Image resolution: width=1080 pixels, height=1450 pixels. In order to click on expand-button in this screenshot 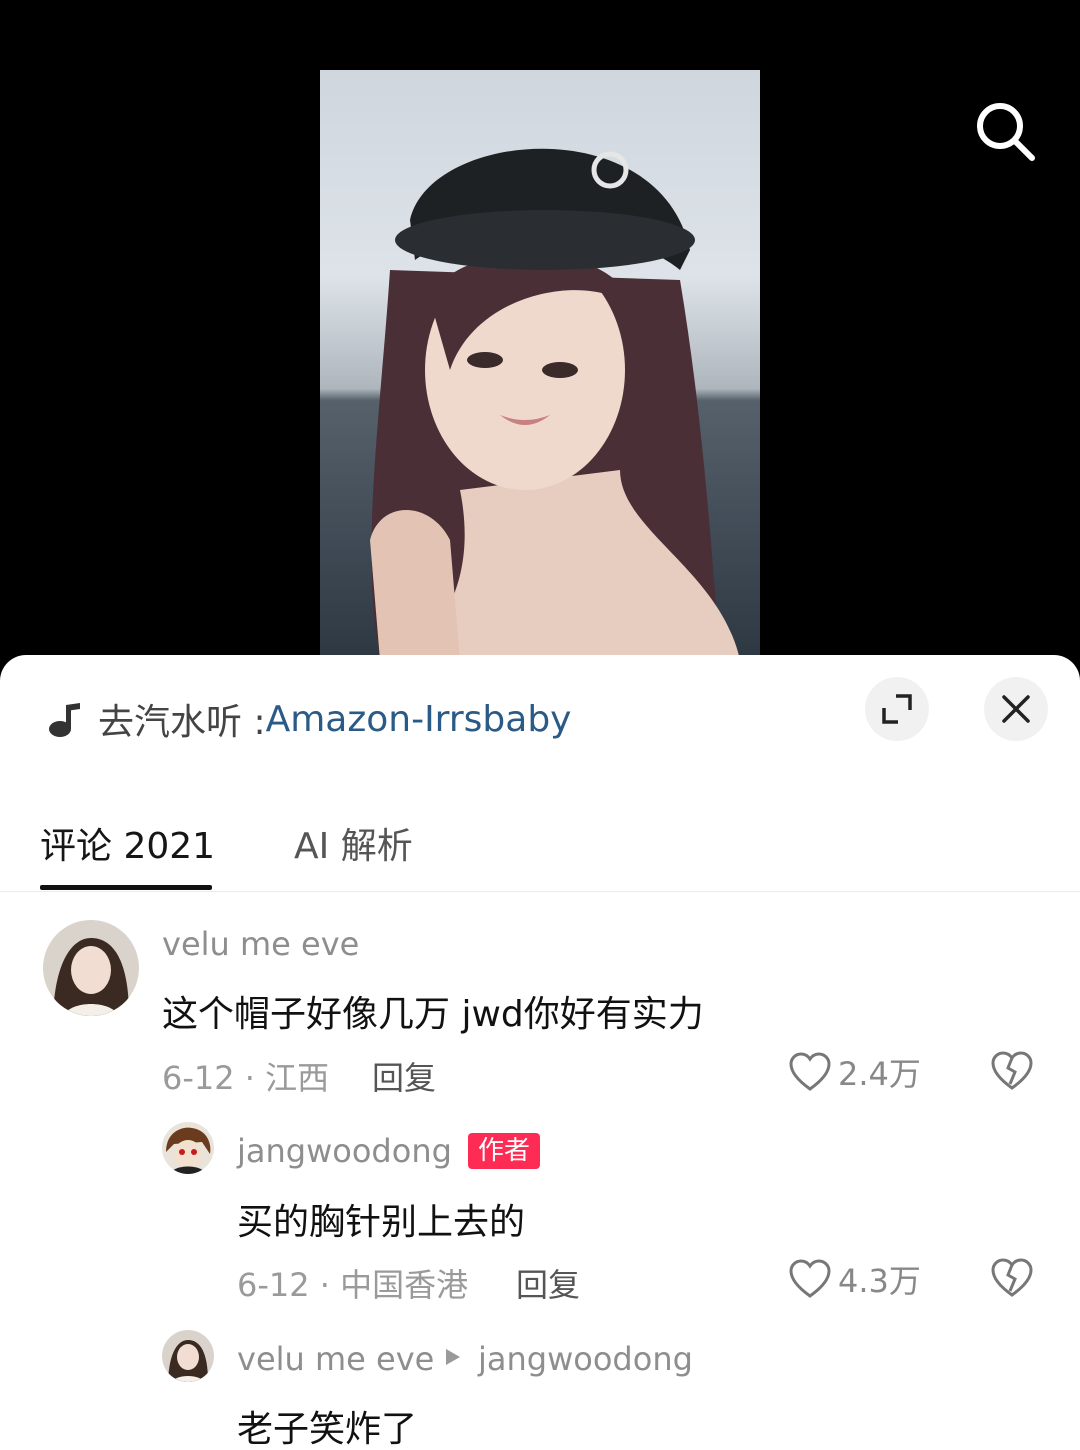, I will do `click(897, 709)`.